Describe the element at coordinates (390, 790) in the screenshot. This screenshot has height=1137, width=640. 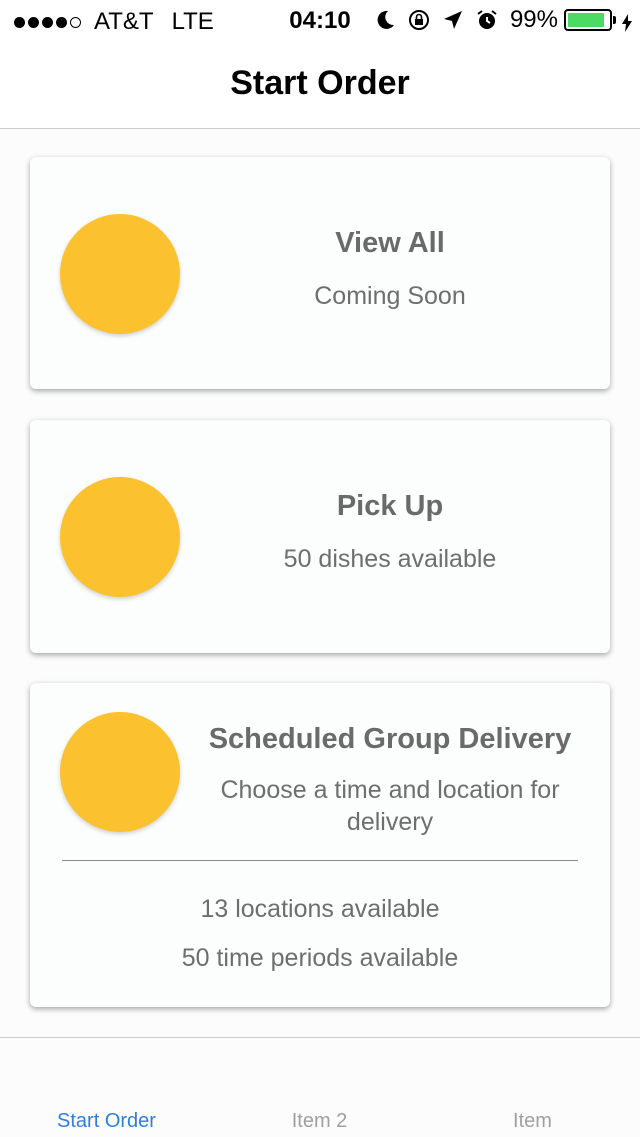
I see `card-subtitle-line1: Choose a time and location for` at that location.